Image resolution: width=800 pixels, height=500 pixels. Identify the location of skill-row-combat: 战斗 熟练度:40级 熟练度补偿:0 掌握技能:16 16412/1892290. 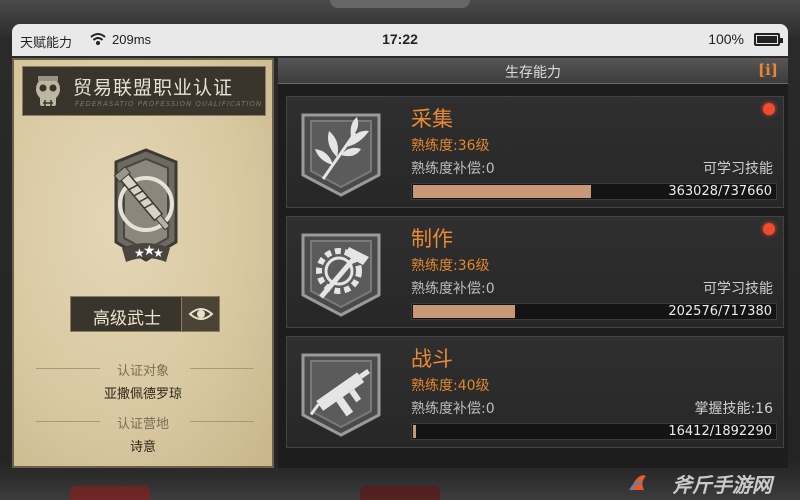
(535, 392).